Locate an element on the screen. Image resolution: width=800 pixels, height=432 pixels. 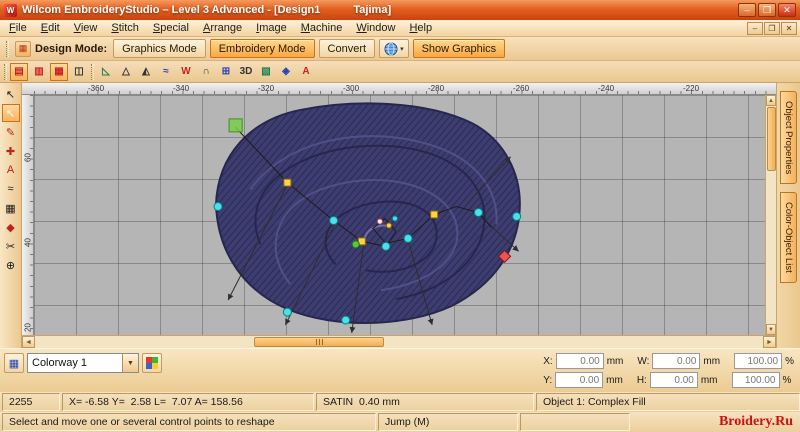
x-unit: mm is located at coordinates (615, 361).